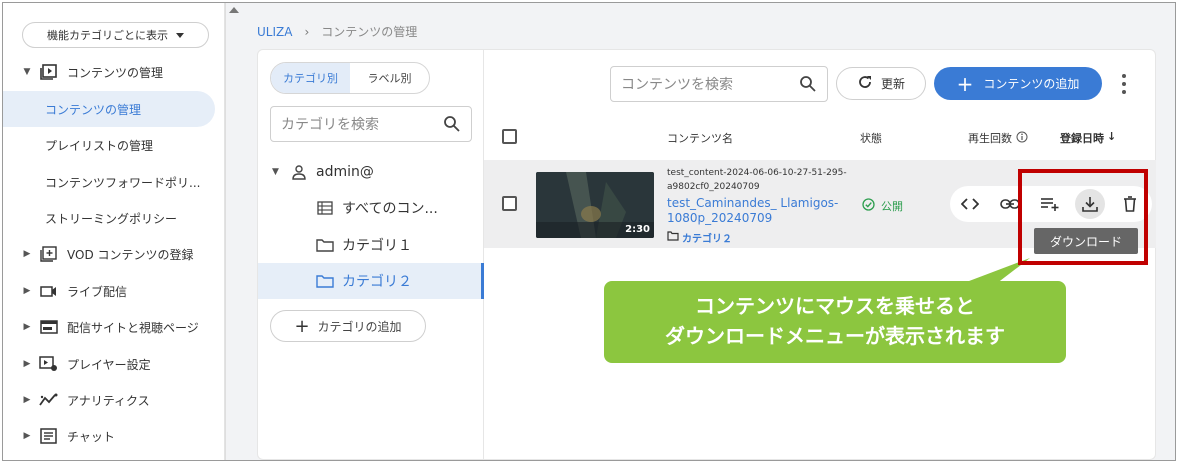  What do you see at coordinates (835, 306) in the screenshot?
I see `callout-line-1: コンテンツにマウスを乗せると` at bounding box center [835, 306].